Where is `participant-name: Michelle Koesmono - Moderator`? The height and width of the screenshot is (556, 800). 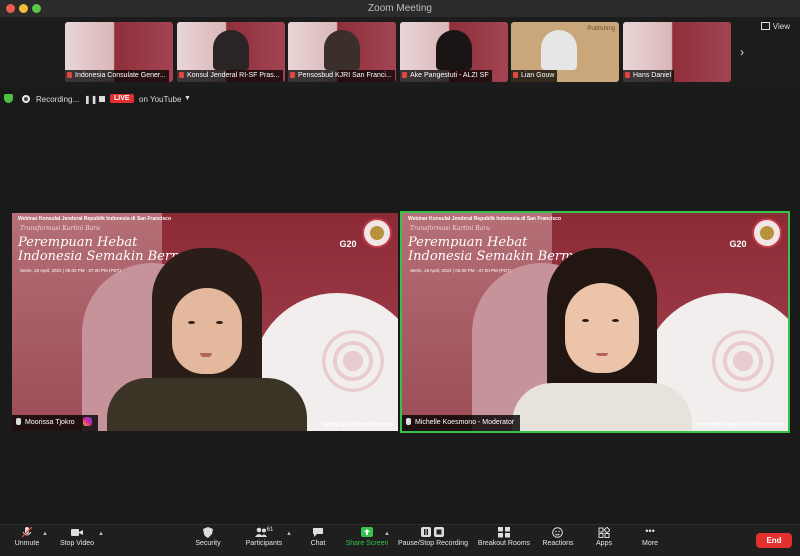
participant-name: Michelle Koesmono - Moderator is located at coordinates (465, 422).